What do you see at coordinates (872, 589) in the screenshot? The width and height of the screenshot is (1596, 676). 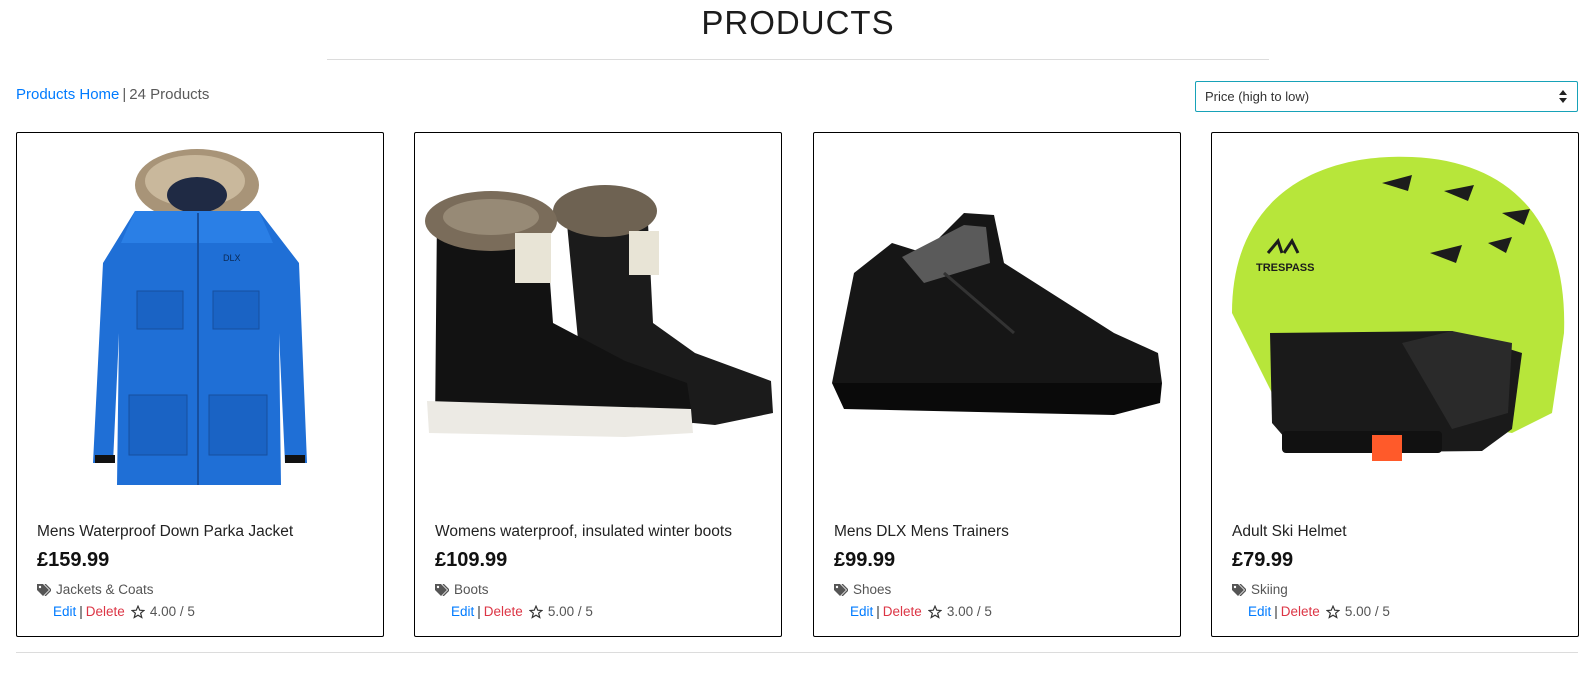 I see `category-label: Shoes` at bounding box center [872, 589].